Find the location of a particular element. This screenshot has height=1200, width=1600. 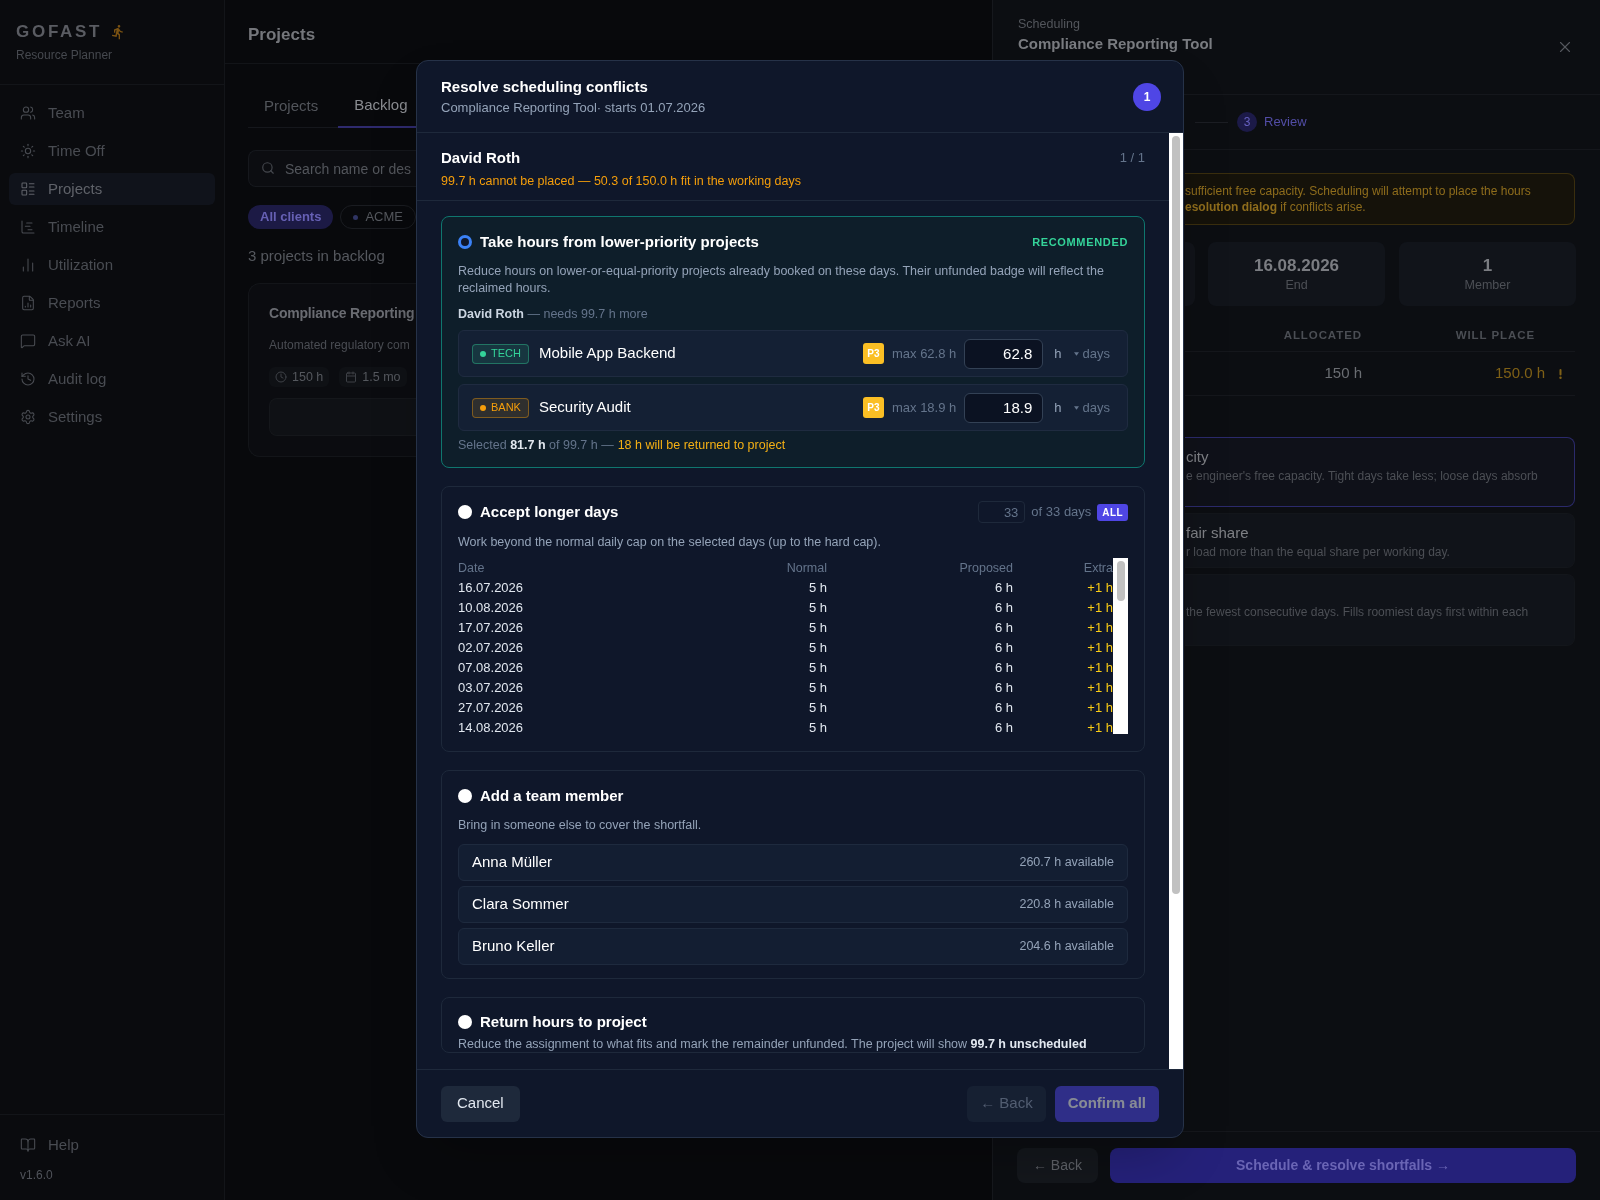

table-cell-text: 10.08.2026 is located at coordinates (491, 608).